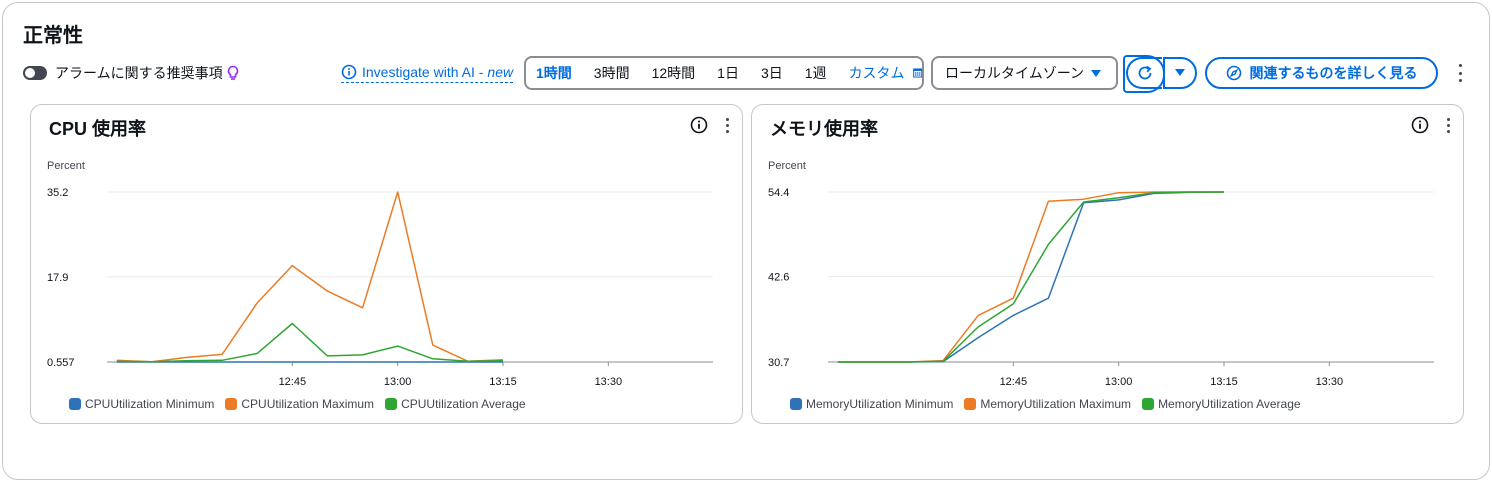 Image resolution: width=1492 pixels, height=483 pixels. Describe the element at coordinates (150, 404) in the screenshot. I see `legend-label: CPUUtilization Minimum` at that location.